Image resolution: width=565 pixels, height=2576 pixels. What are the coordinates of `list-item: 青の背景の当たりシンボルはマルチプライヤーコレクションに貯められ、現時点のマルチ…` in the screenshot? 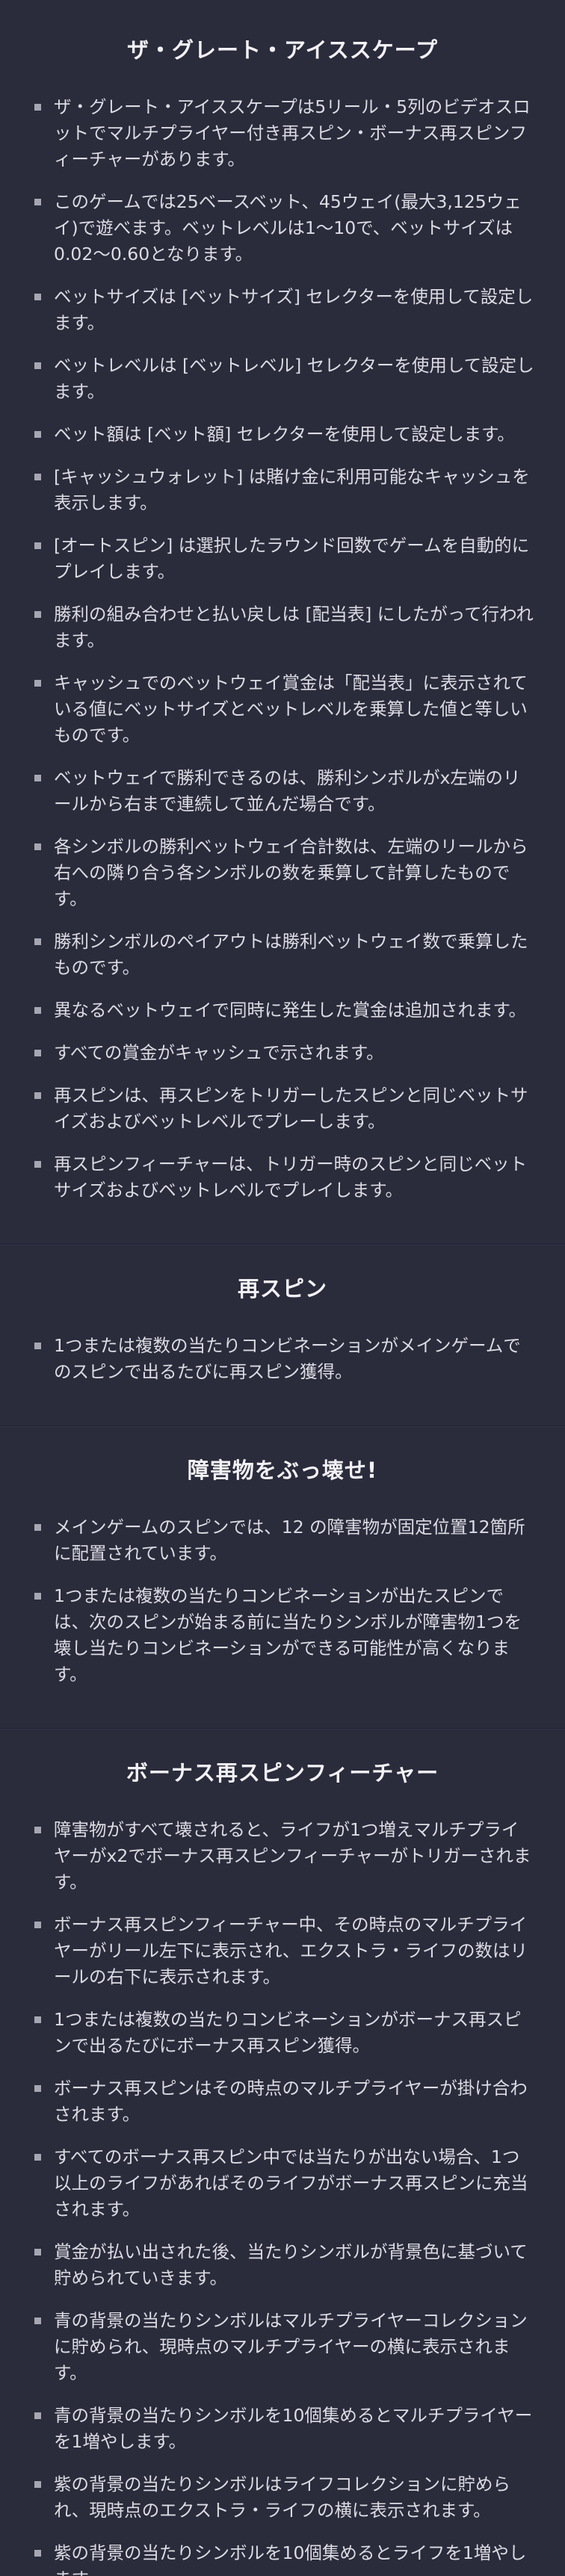 It's located at (282, 2347).